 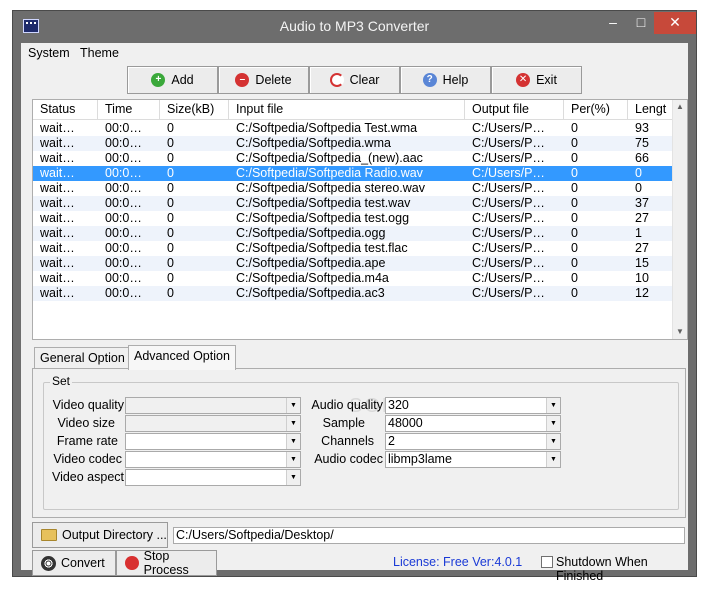 I want to click on video-size-label: Video size, so click(x=86, y=423).